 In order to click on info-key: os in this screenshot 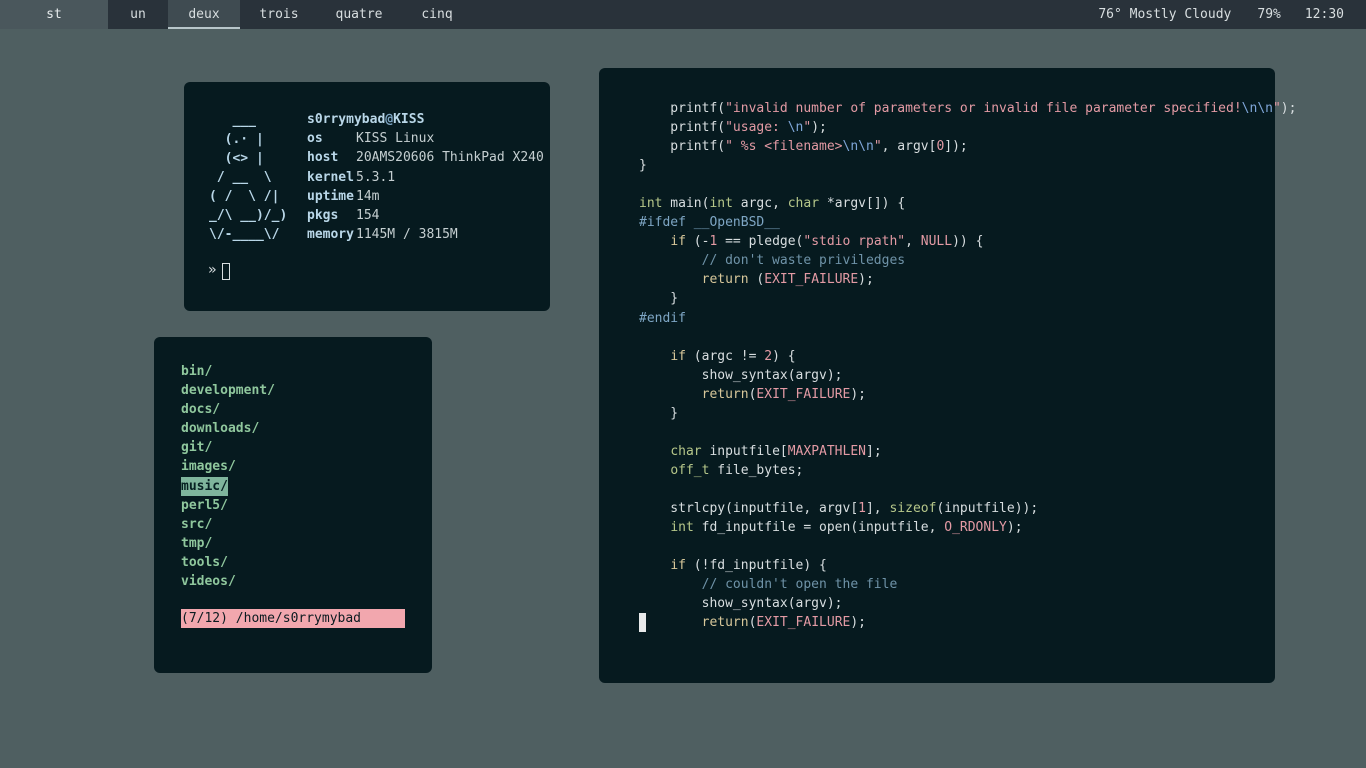, I will do `click(315, 139)`.